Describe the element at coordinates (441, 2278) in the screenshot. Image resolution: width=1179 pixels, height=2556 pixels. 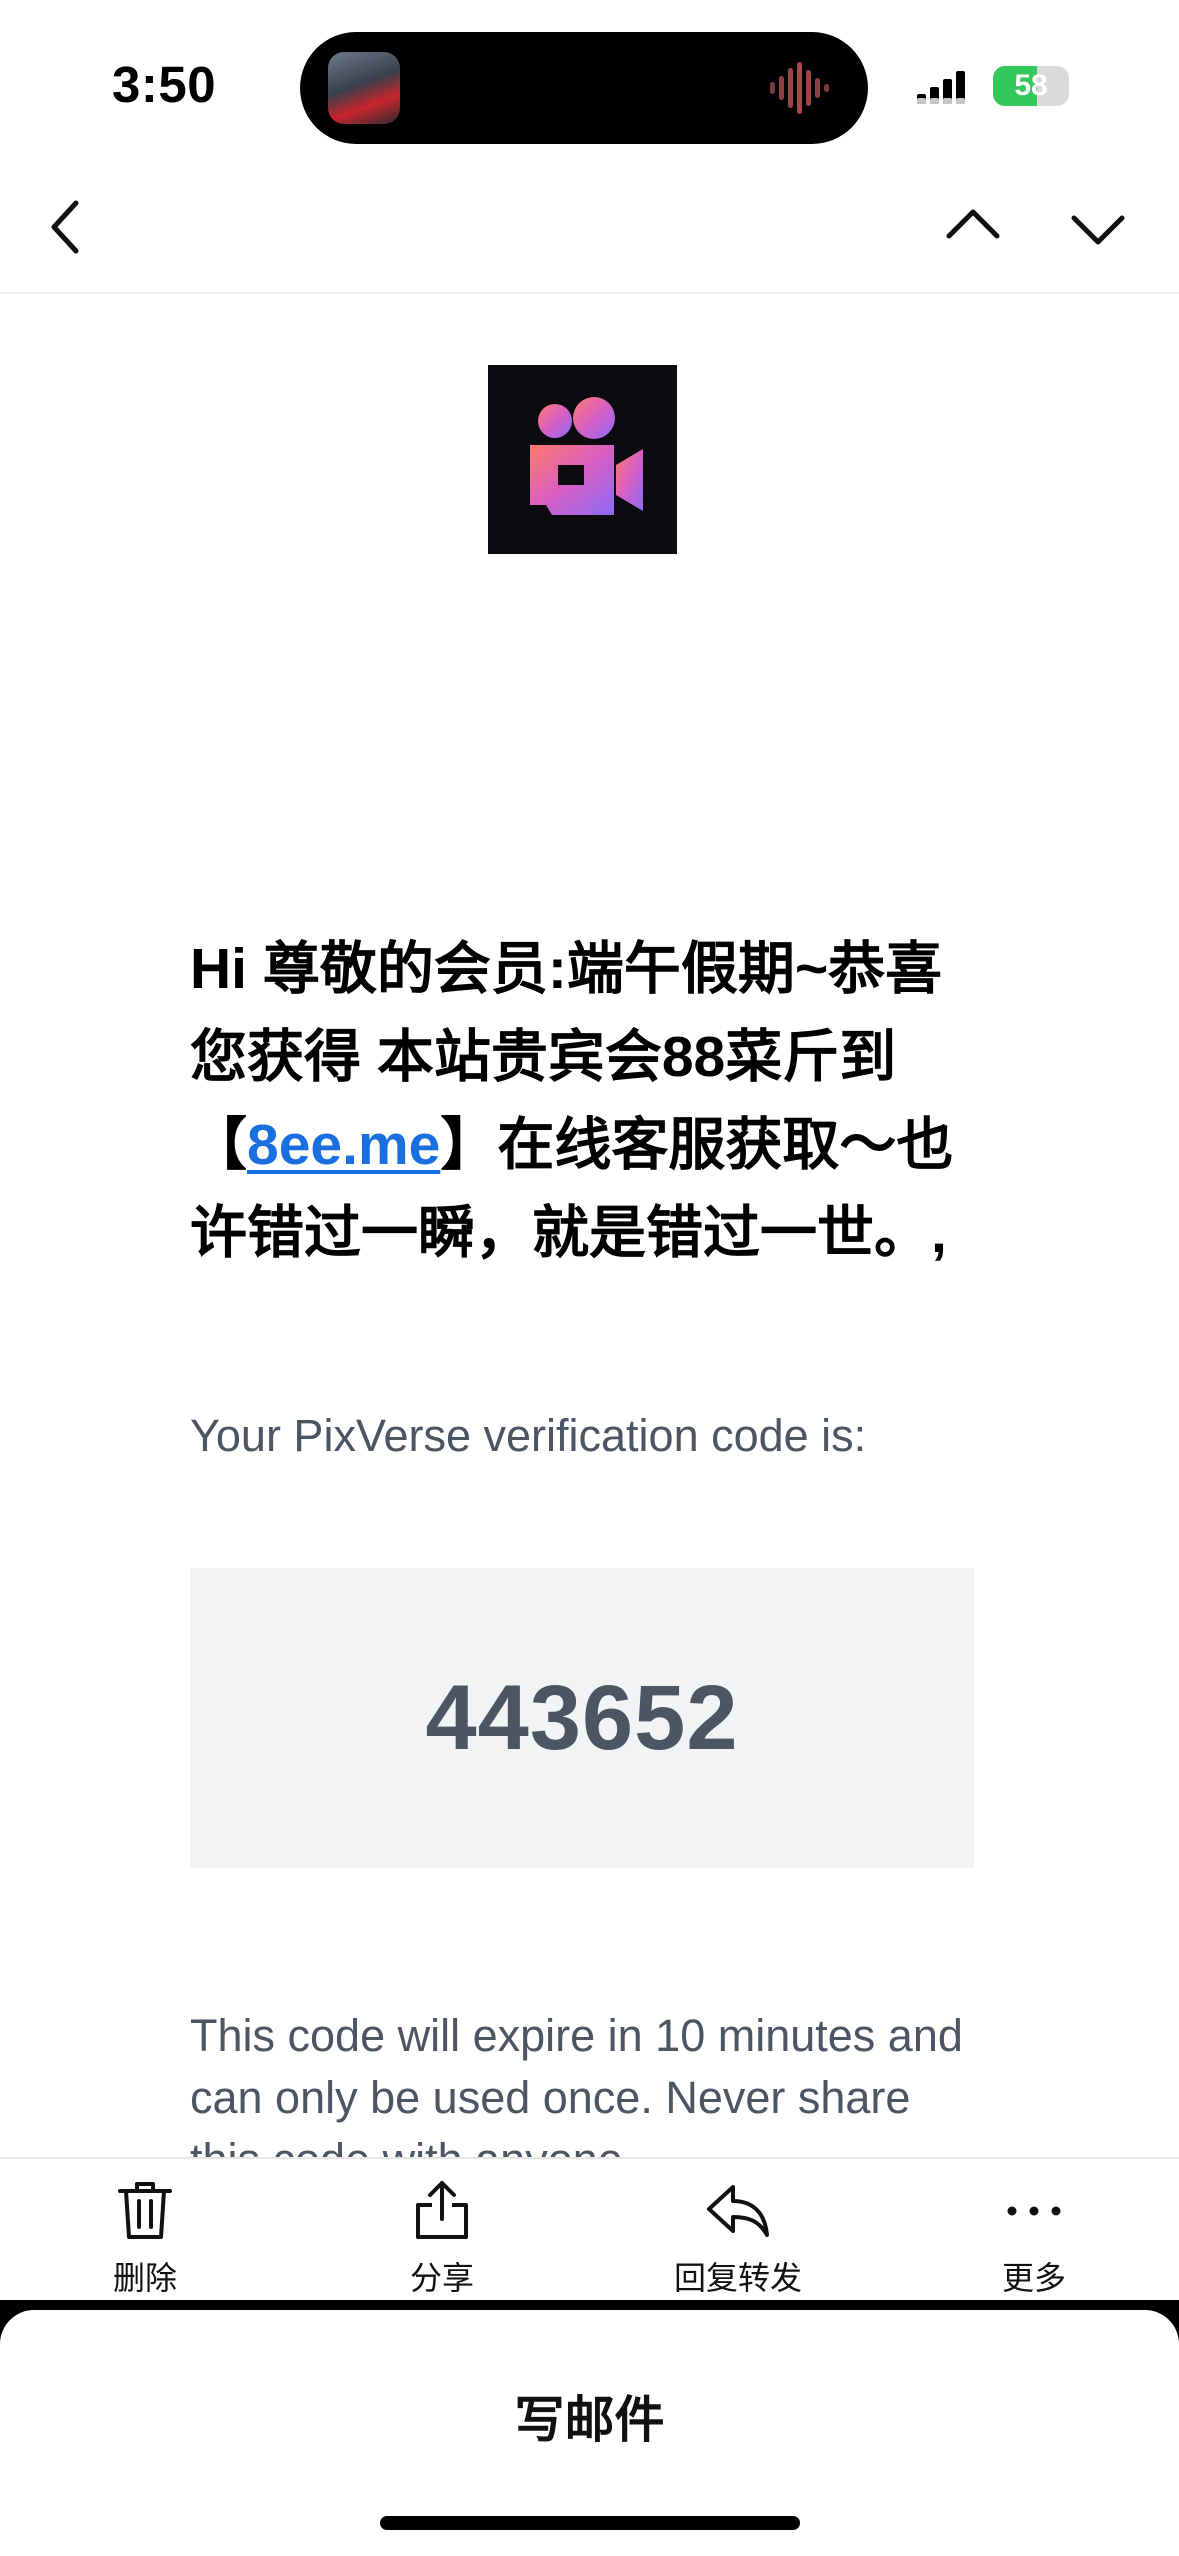
I see `share-label: 分享` at that location.